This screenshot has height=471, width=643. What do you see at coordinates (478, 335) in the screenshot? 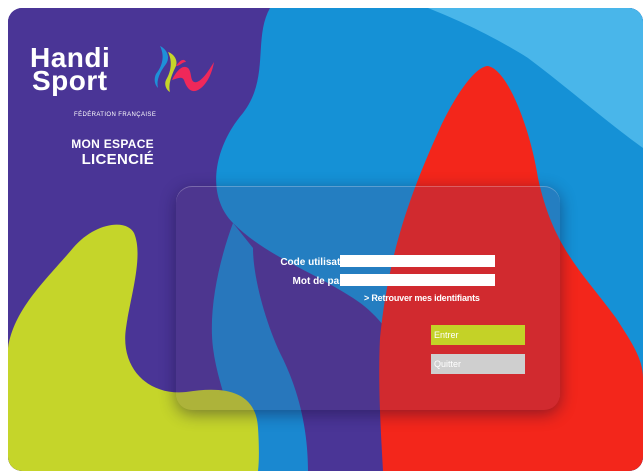
I see `enter-button: Entrer` at bounding box center [478, 335].